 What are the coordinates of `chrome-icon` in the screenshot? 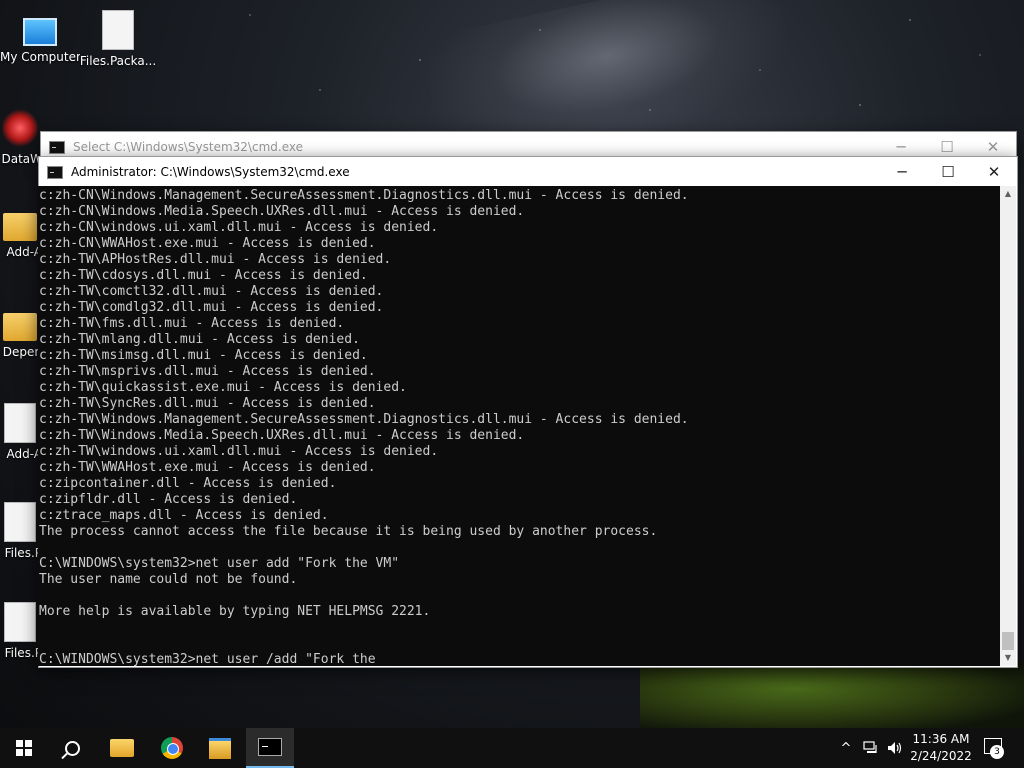 It's located at (172, 748).